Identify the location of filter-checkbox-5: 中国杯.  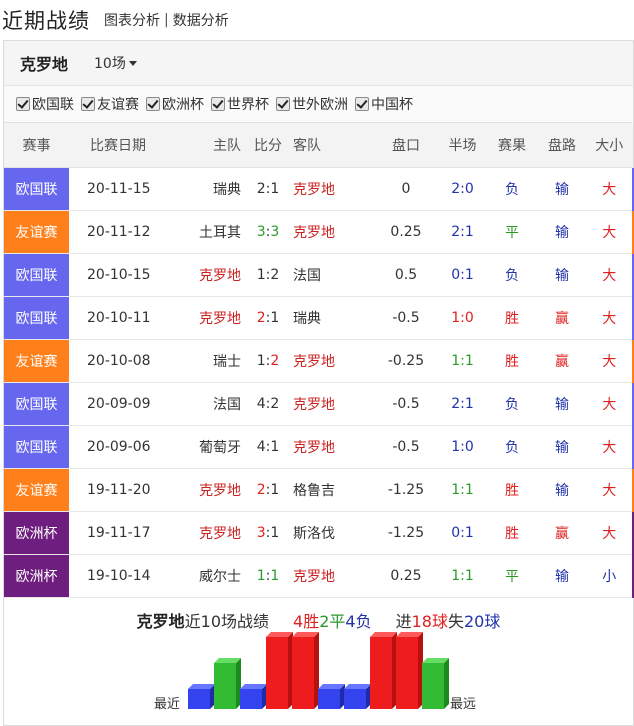
(384, 104).